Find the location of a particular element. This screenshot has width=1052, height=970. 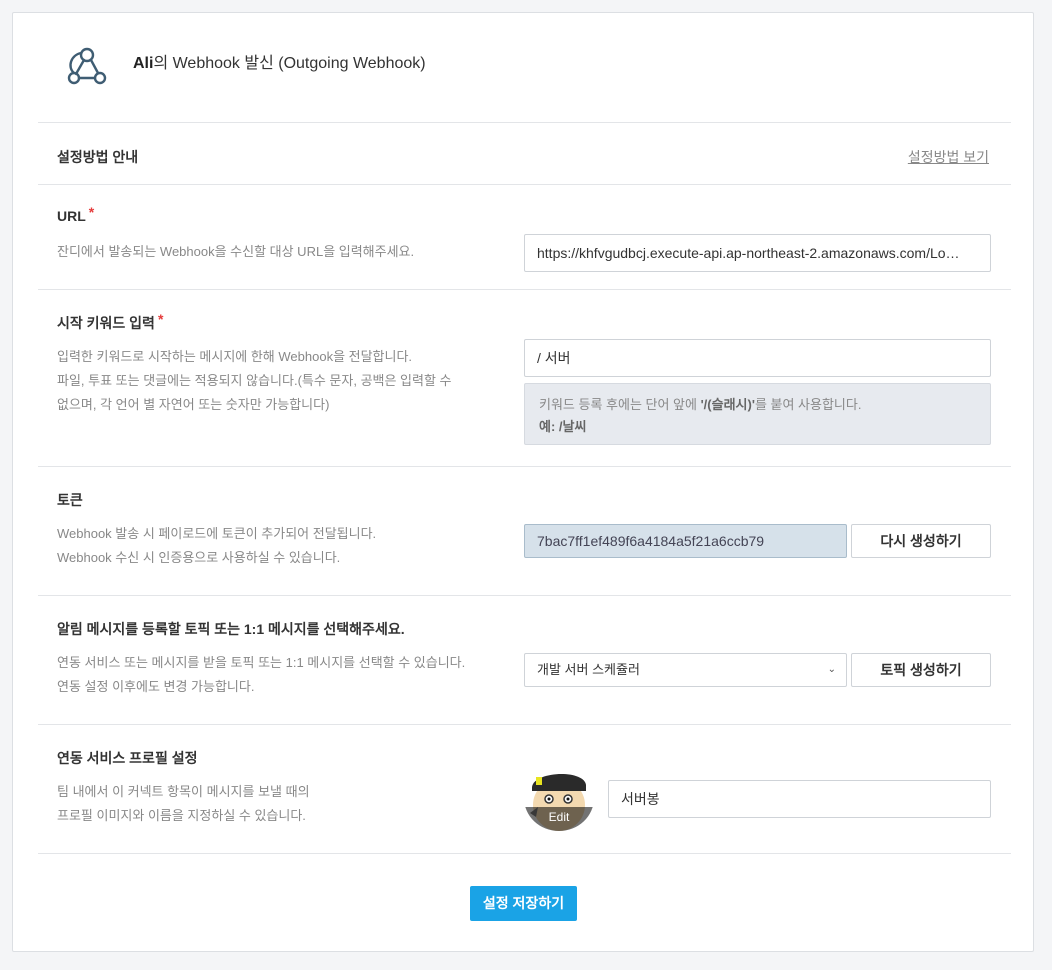

webhook-icon is located at coordinates (87, 66).